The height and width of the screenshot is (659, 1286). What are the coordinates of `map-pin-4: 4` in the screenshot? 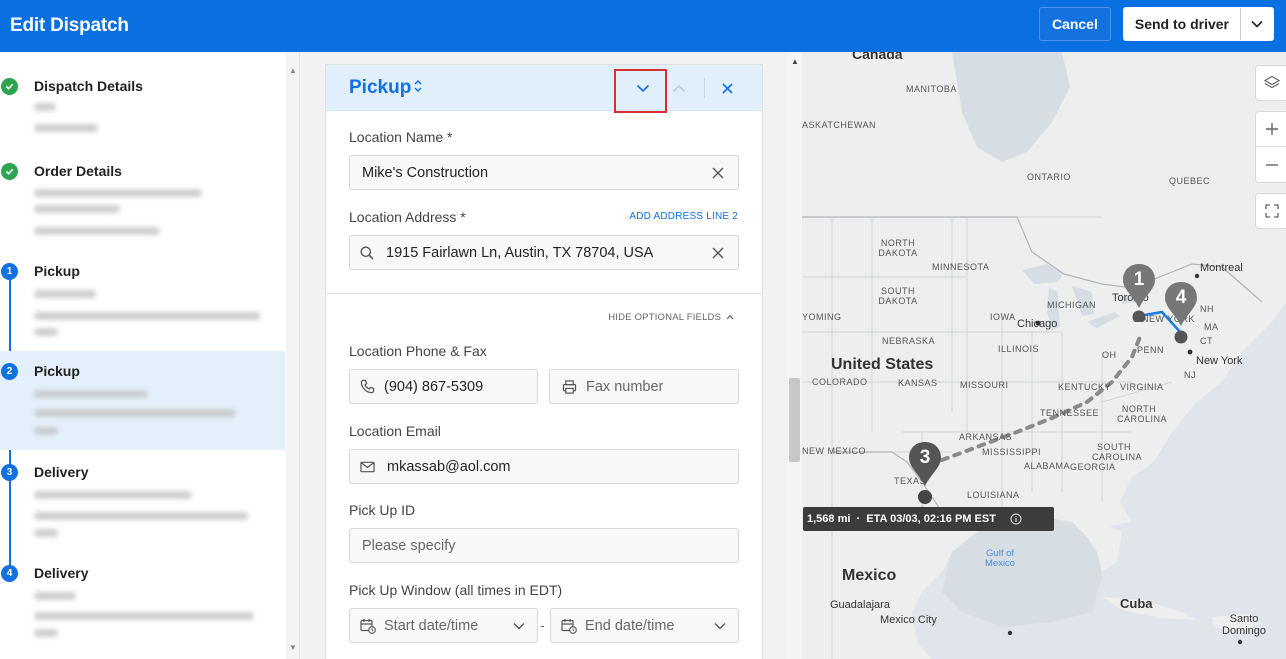 It's located at (1181, 314).